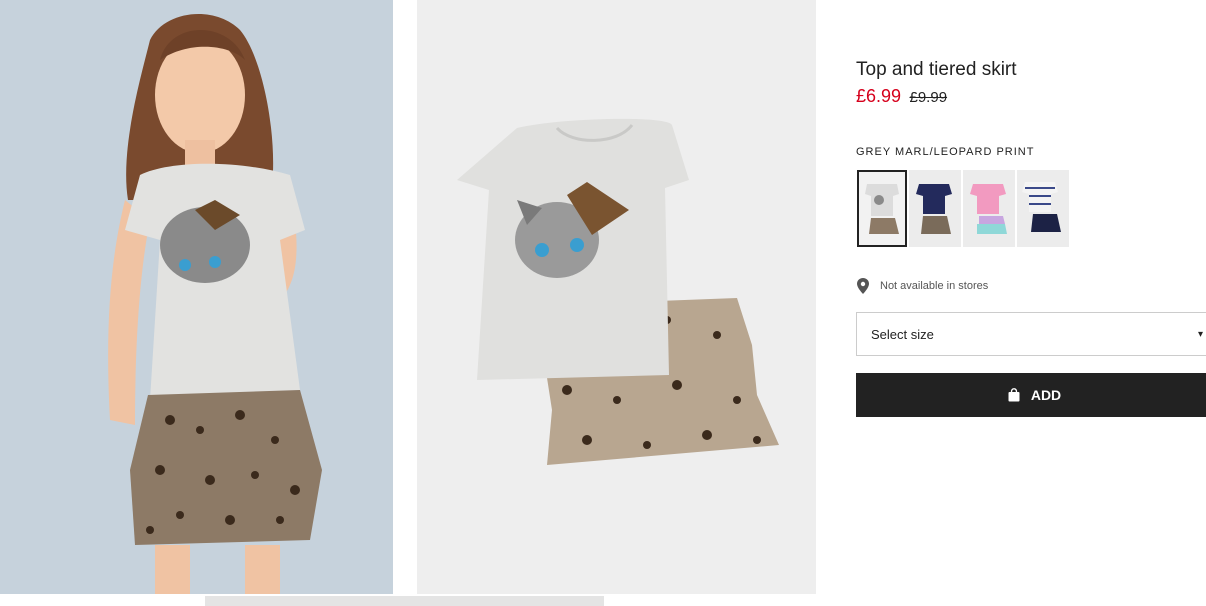 Image resolution: width=1206 pixels, height=606 pixels. What do you see at coordinates (404, 601) in the screenshot?
I see `product-image-next` at bounding box center [404, 601].